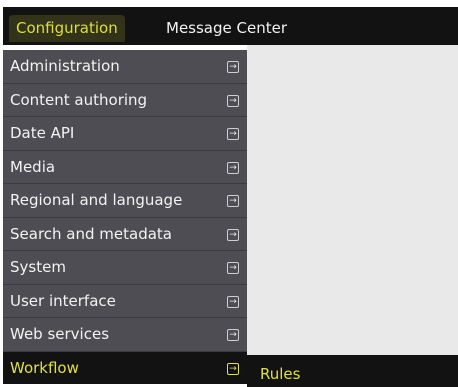 The height and width of the screenshot is (387, 458). I want to click on menu-item-label: Date API, so click(42, 133).